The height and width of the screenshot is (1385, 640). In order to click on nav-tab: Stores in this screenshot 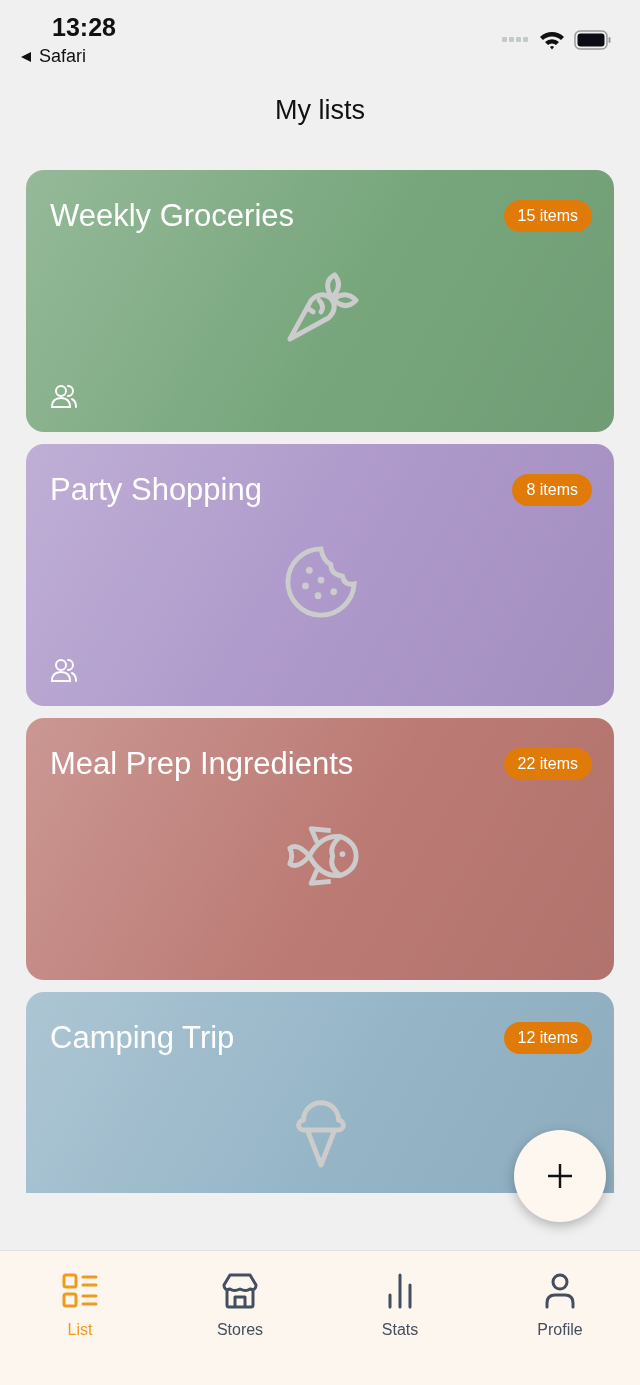, I will do `click(240, 1329)`.